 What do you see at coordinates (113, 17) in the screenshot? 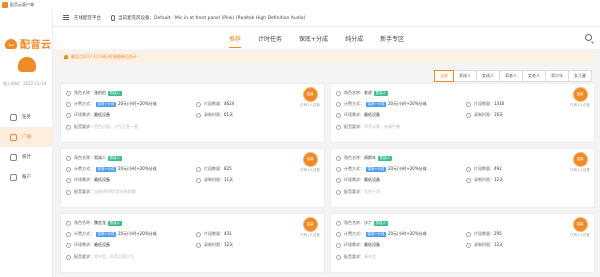
I see `microphone-icon` at bounding box center [113, 17].